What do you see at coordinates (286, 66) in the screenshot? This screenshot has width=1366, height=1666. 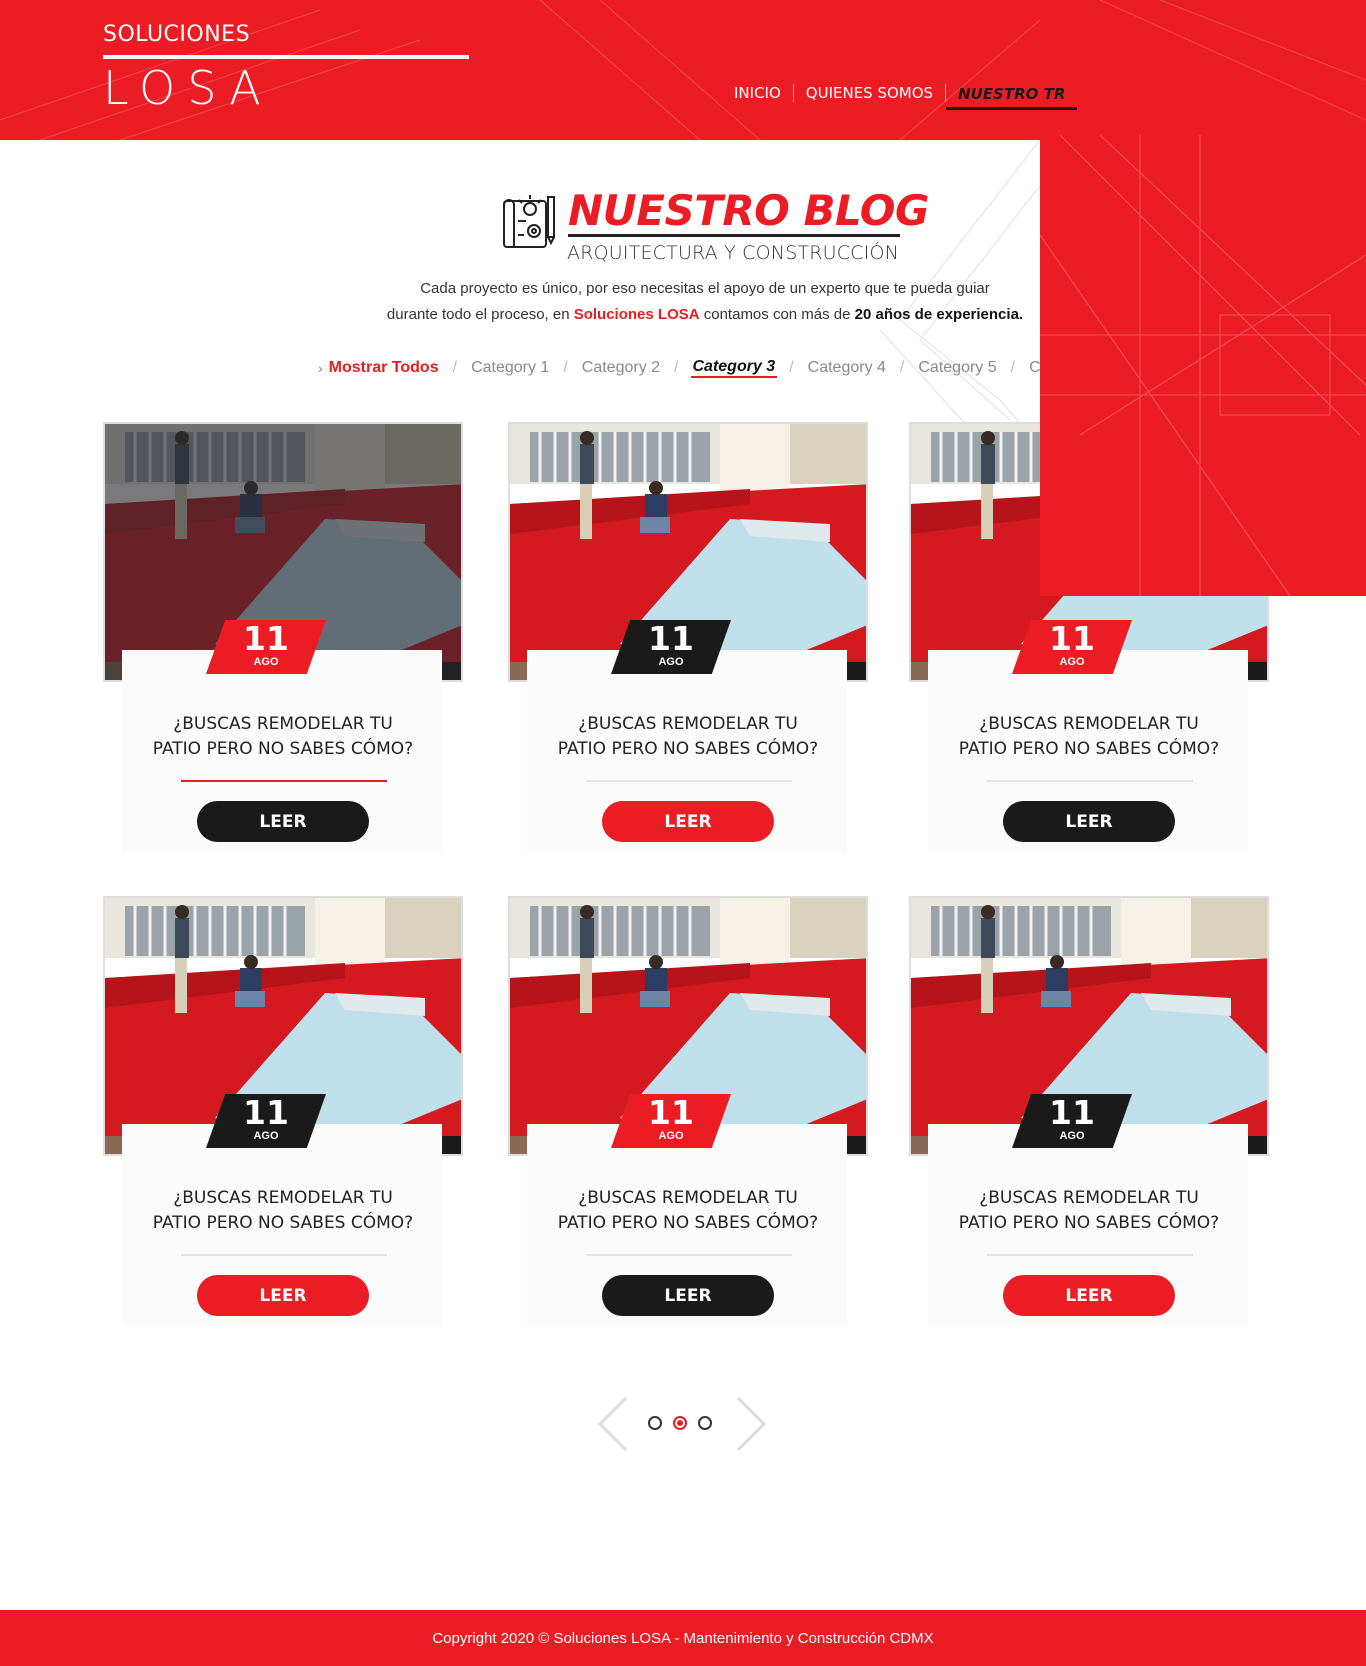 I see `site-logo: SOLUCIONES LOSA` at bounding box center [286, 66].